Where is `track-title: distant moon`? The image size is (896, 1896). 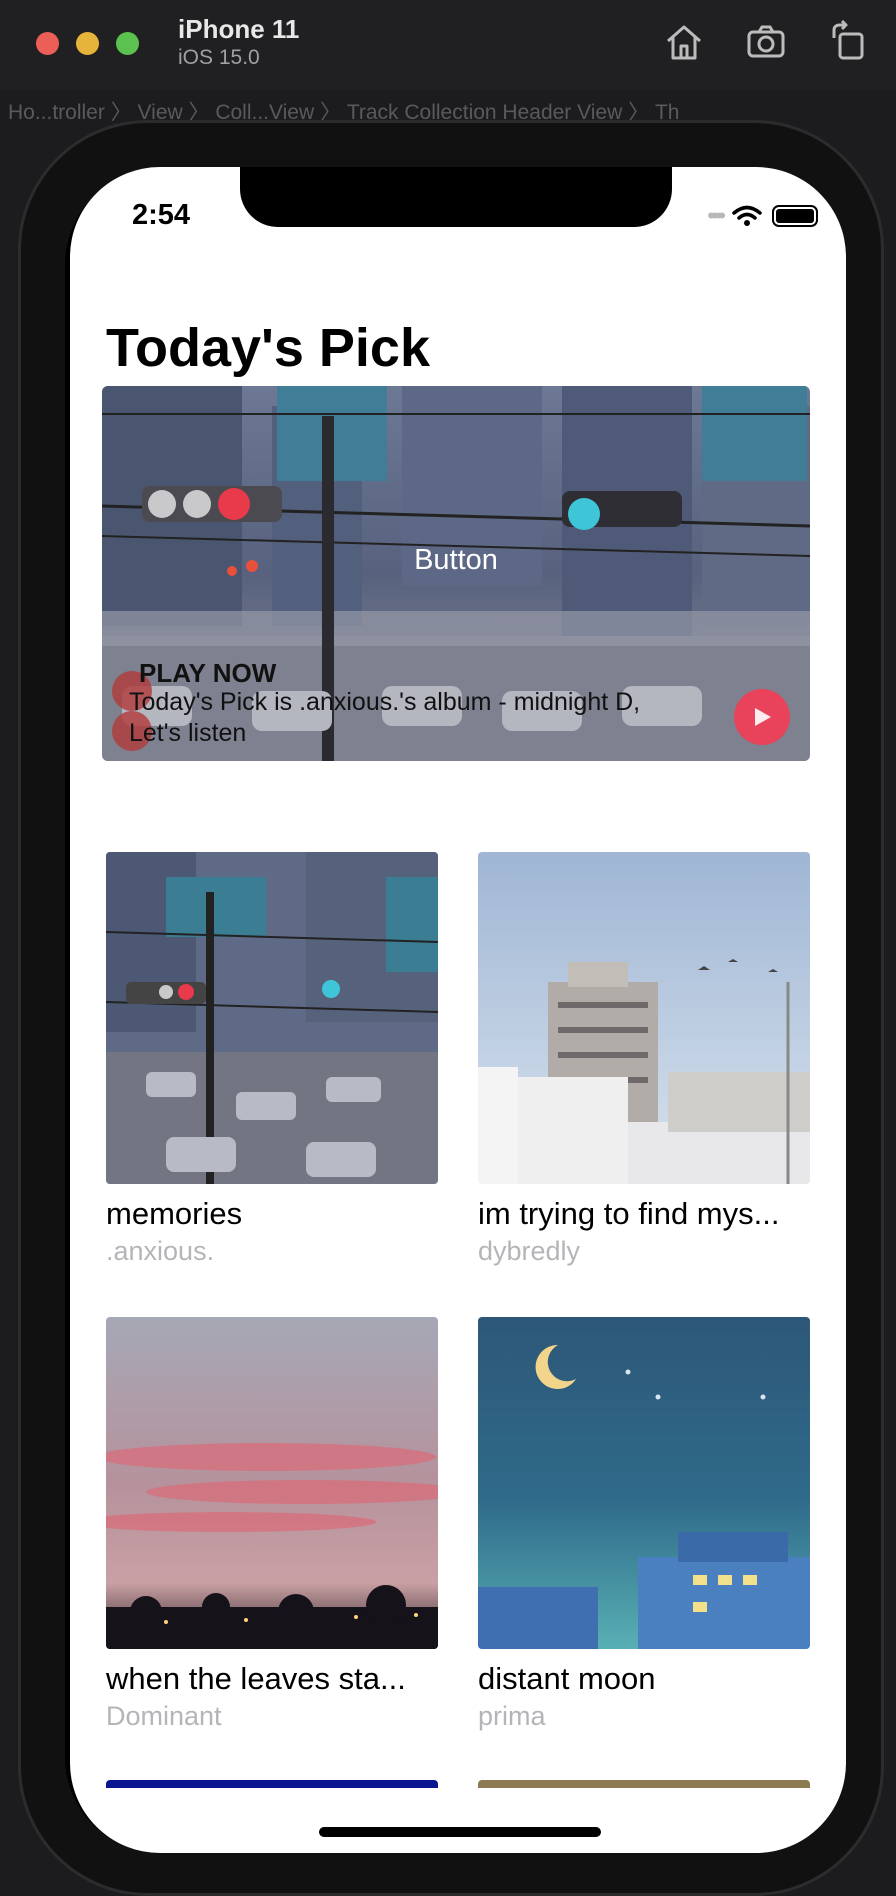
track-title: distant moon is located at coordinates (567, 1678).